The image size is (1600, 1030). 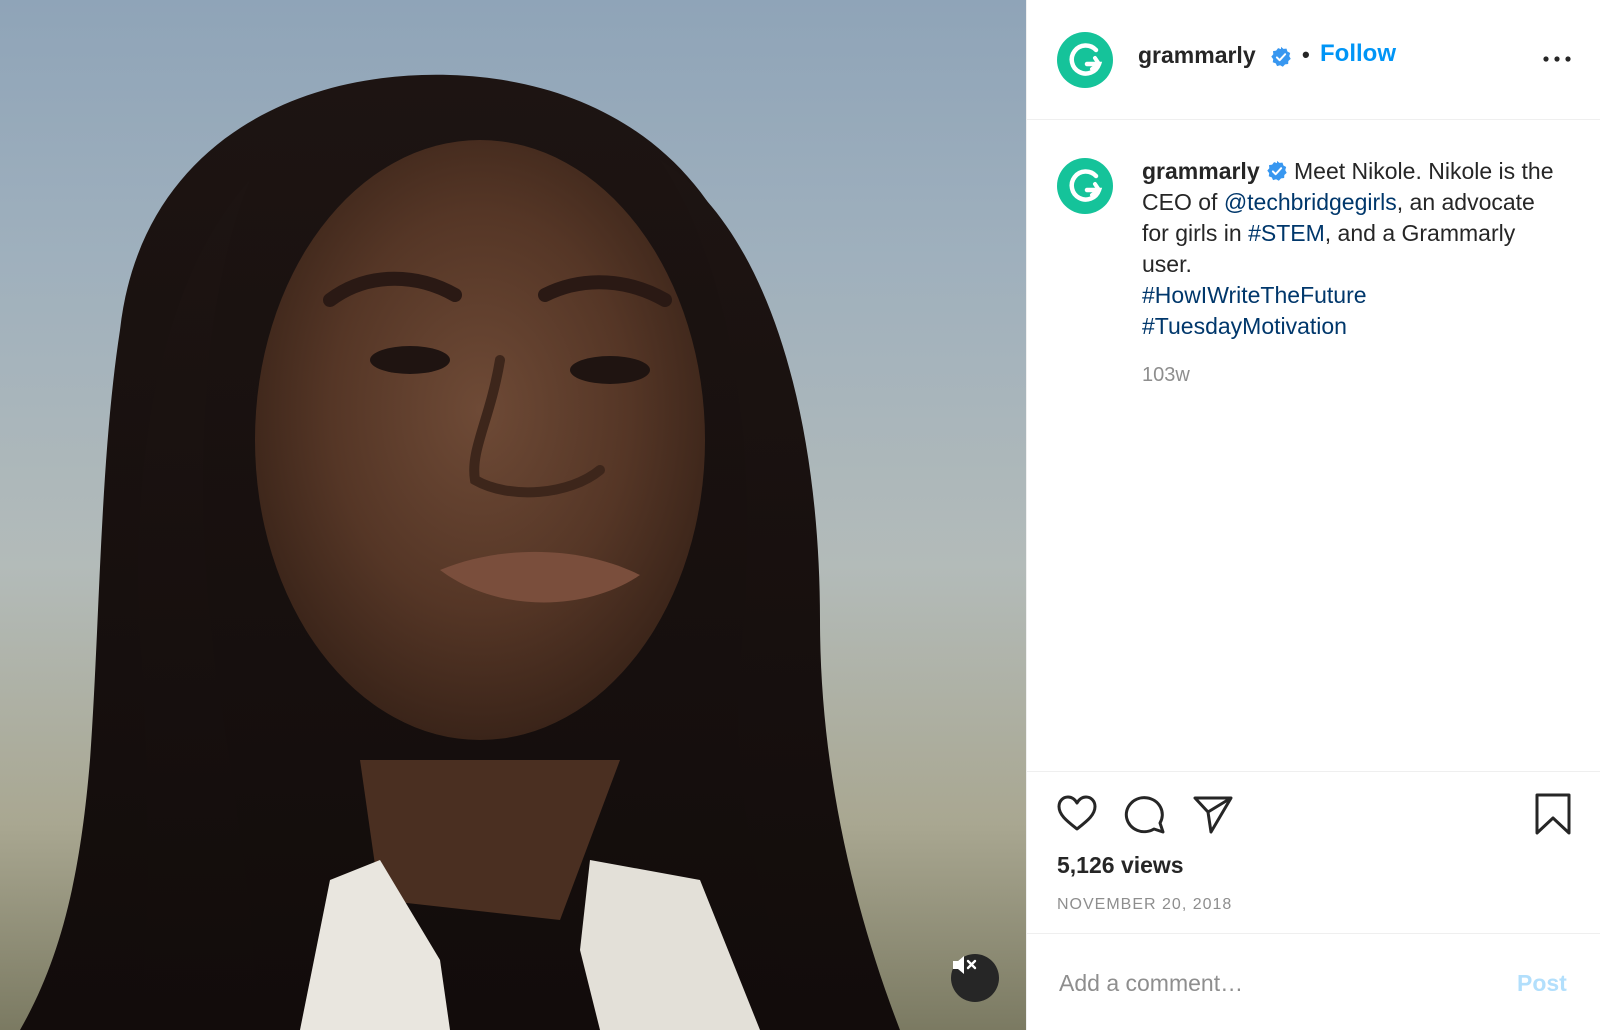 What do you see at coordinates (1313, 853) in the screenshot?
I see `action-bar: 5,126 views NOVEMBER 20, 2018` at bounding box center [1313, 853].